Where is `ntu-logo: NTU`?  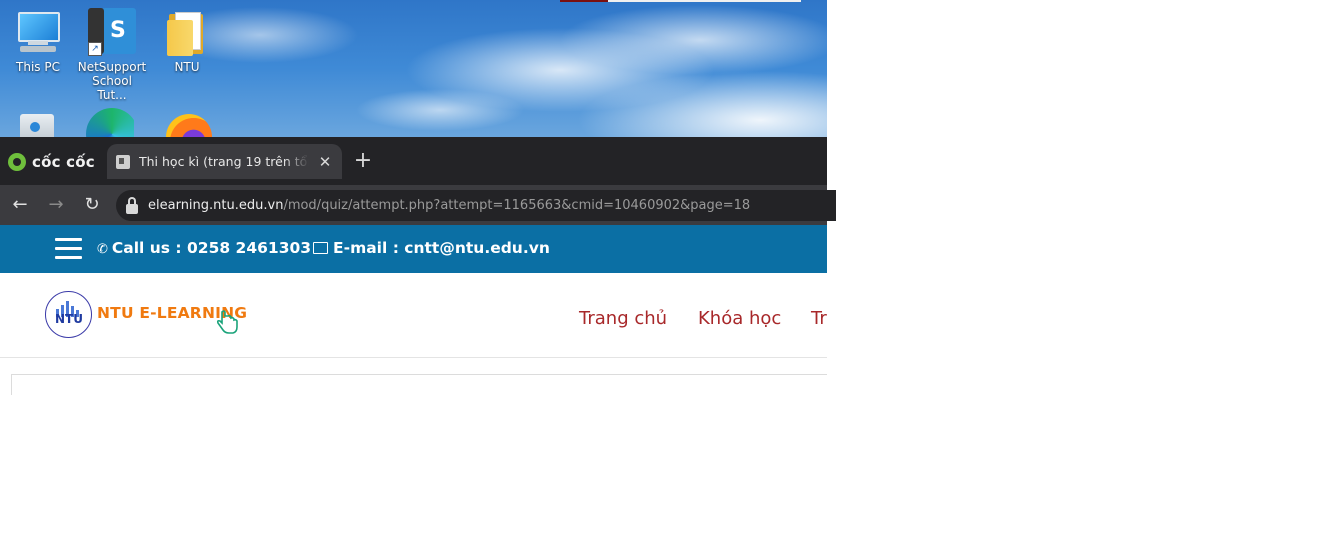 ntu-logo: NTU is located at coordinates (68, 314).